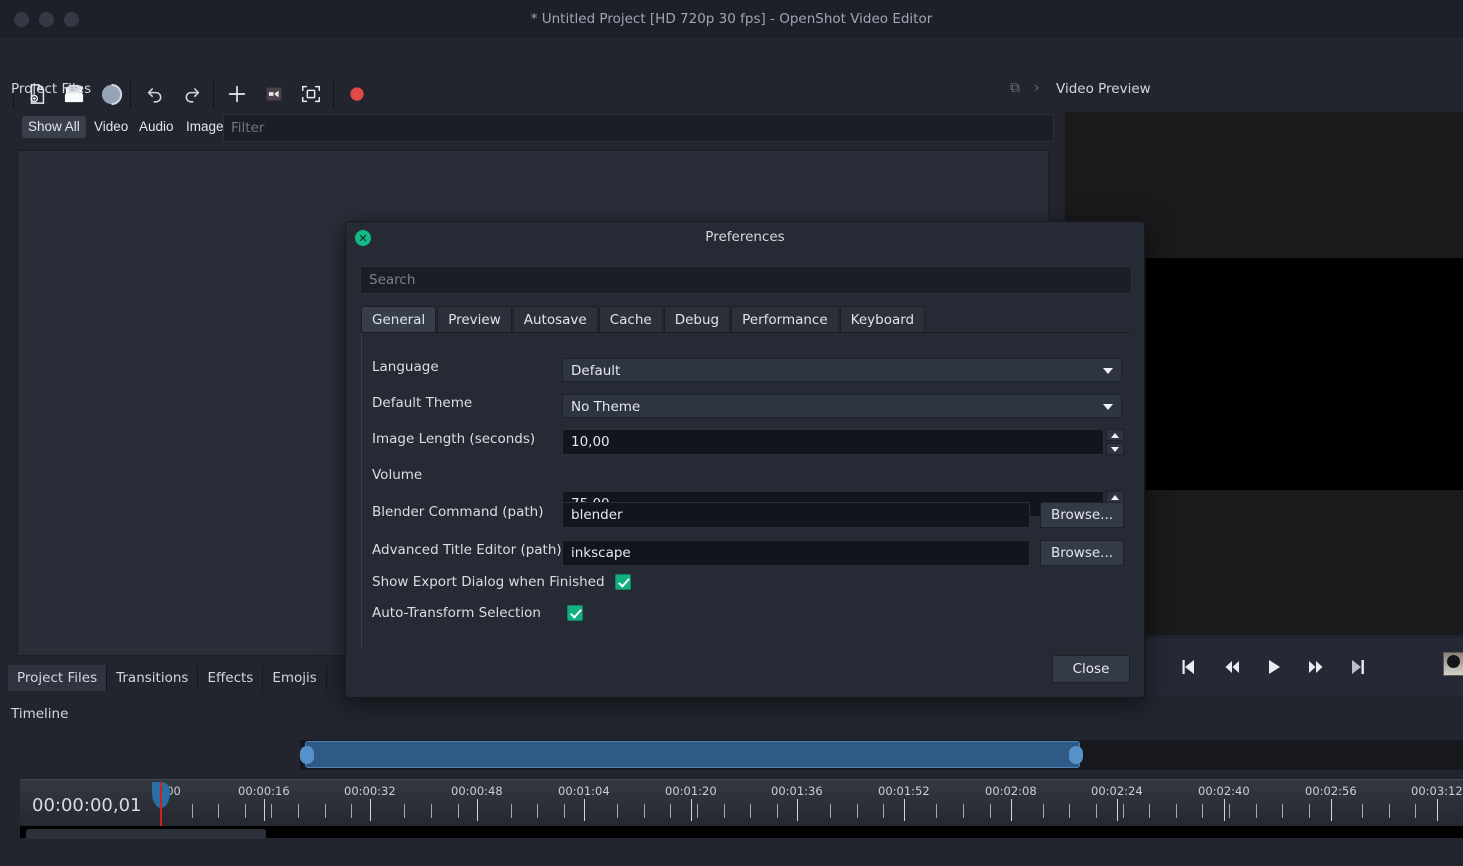 Image resolution: width=1463 pixels, height=866 pixels. Describe the element at coordinates (752, 475) in the screenshot. I see `field-row-volume: Volume` at that location.